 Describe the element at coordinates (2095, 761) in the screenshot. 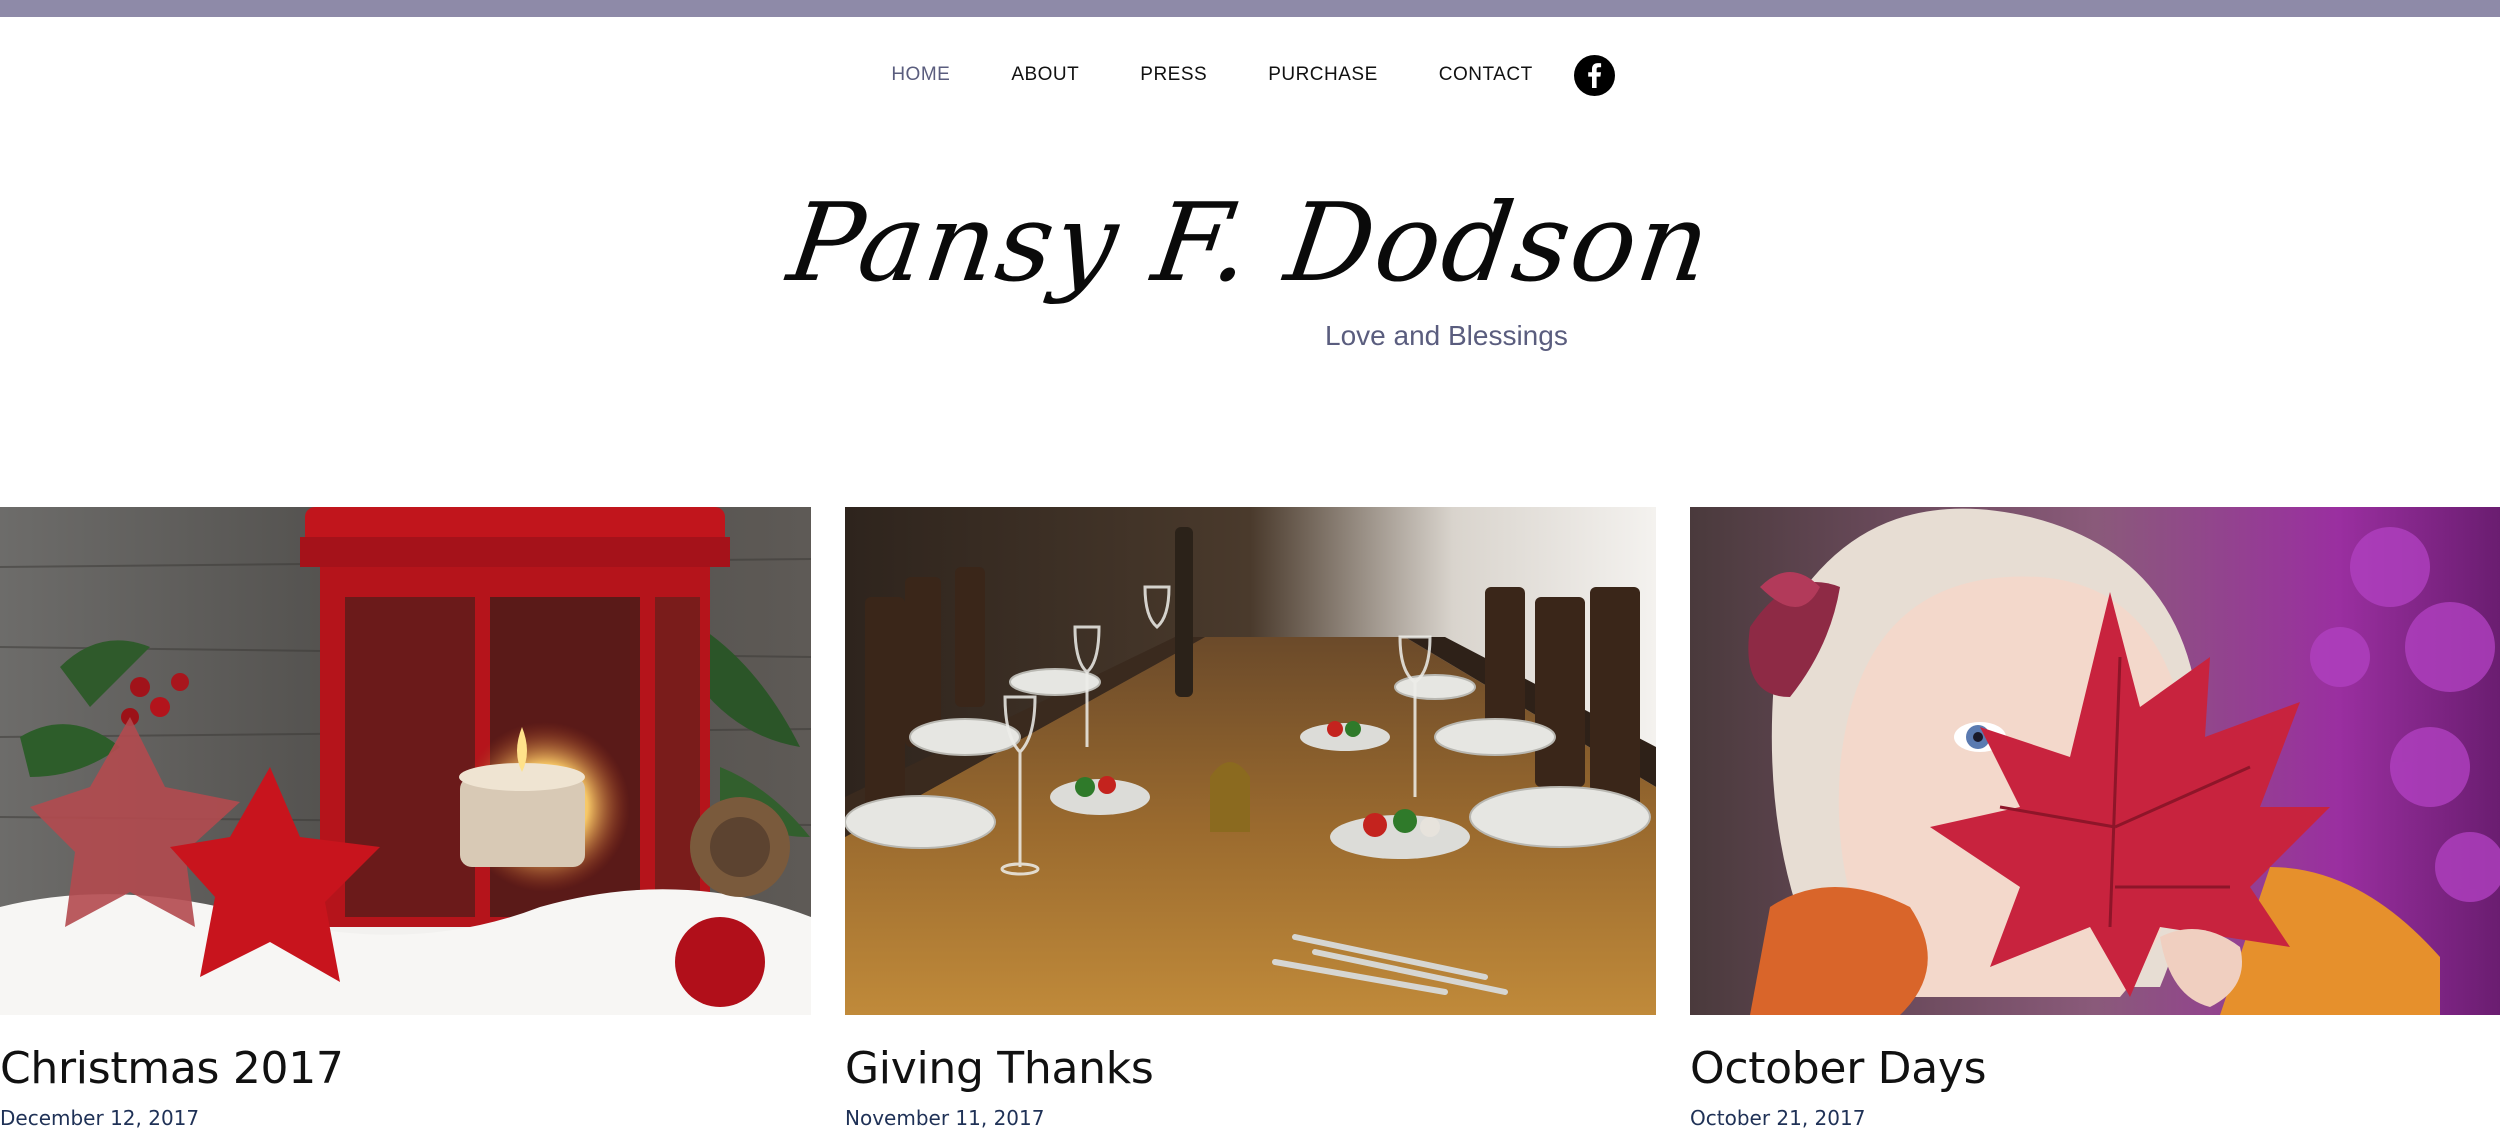

I see `girl-with-maple-leaf-photo` at that location.